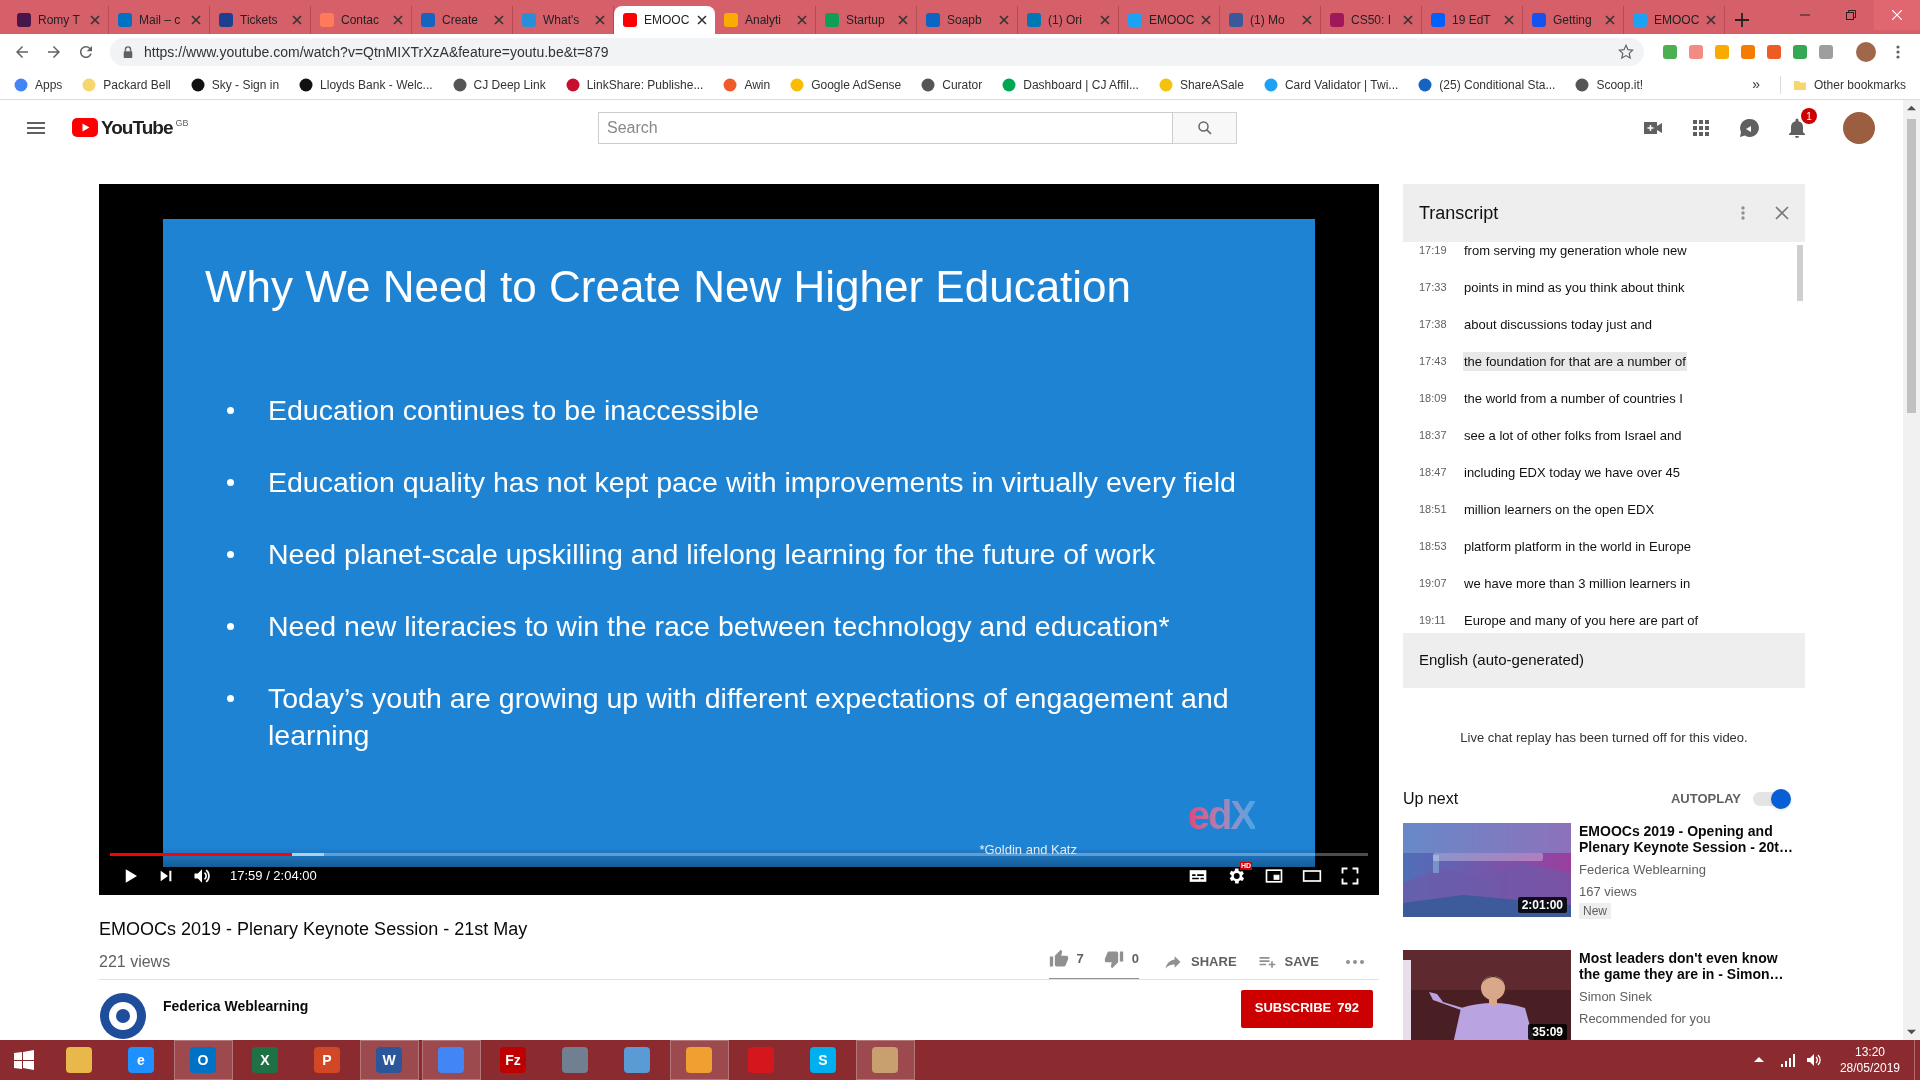  What do you see at coordinates (38, 84) in the screenshot?
I see `bookmark-link: Apps` at bounding box center [38, 84].